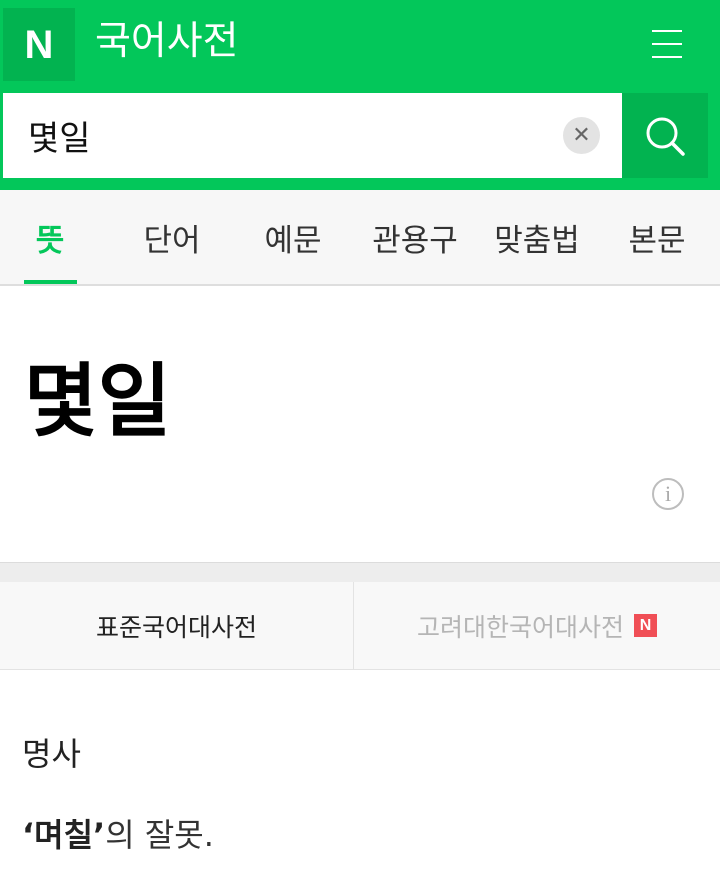 Image resolution: width=720 pixels, height=895 pixels. I want to click on app-title: 국어사전, so click(167, 42).